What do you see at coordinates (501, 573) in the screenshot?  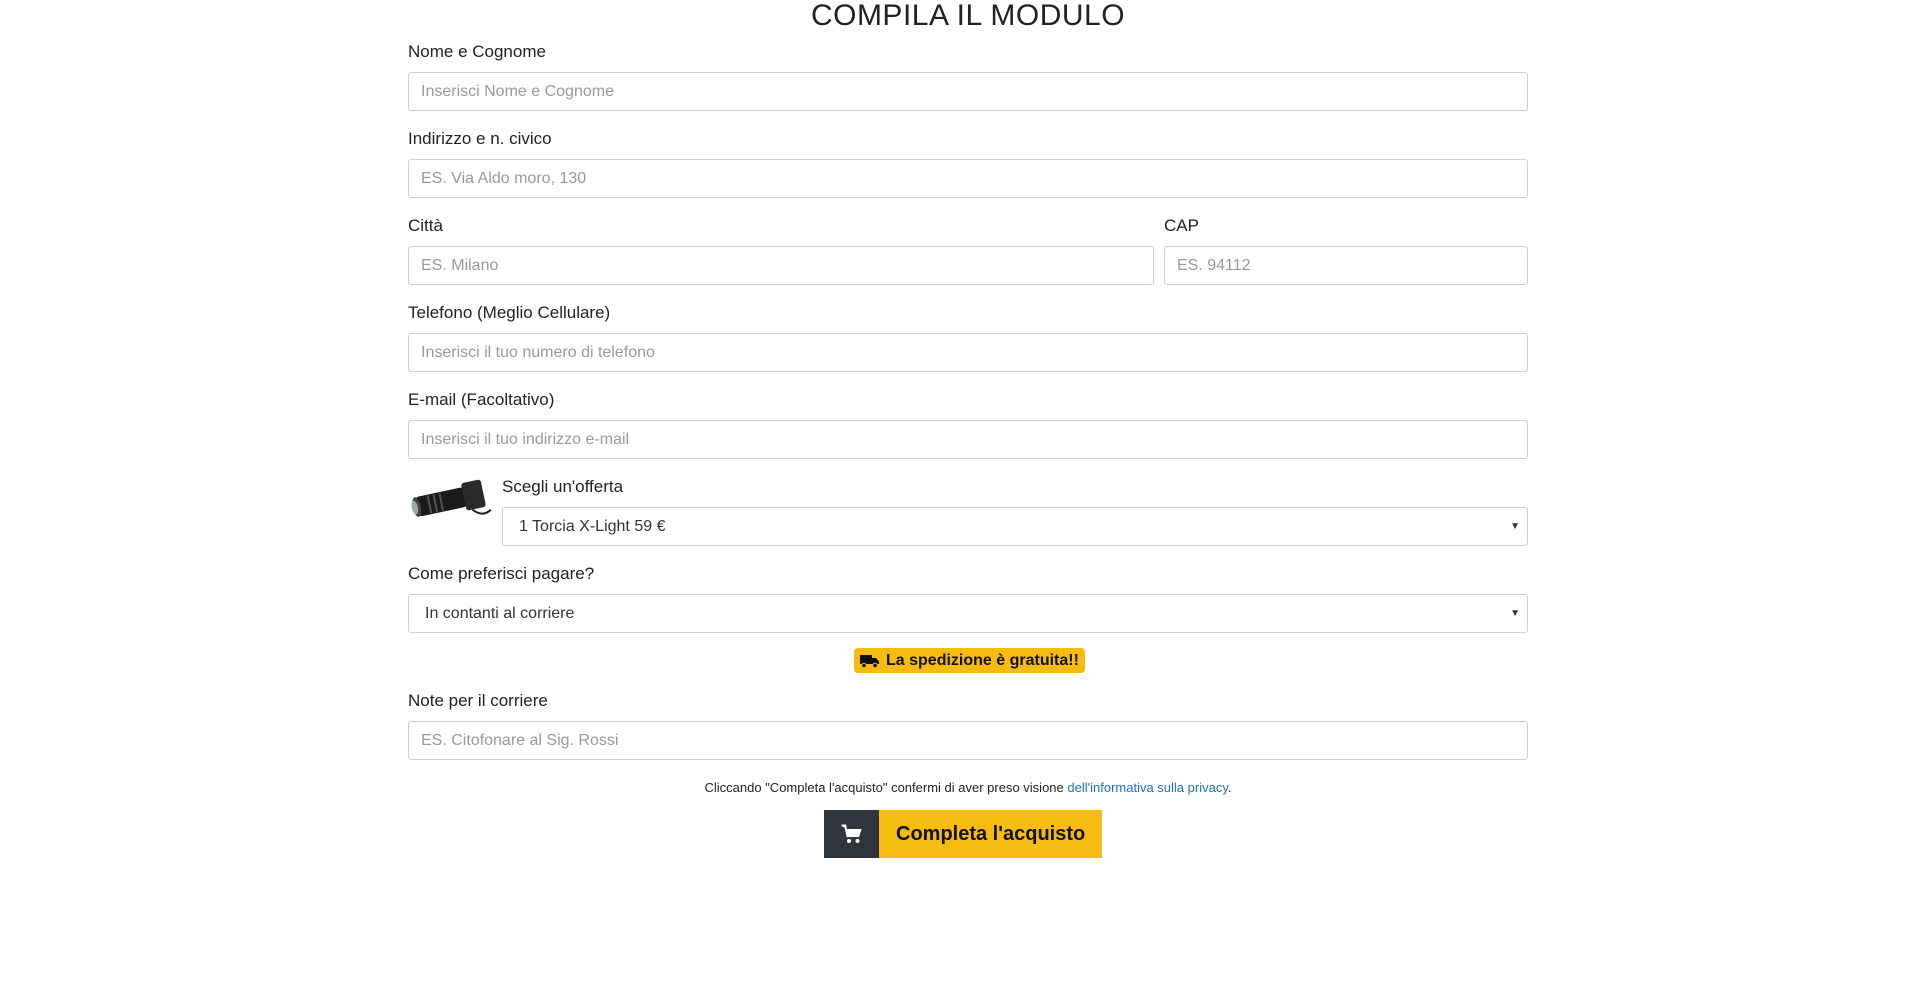 I see `payment-label: Come preferisci pagare?` at bounding box center [501, 573].